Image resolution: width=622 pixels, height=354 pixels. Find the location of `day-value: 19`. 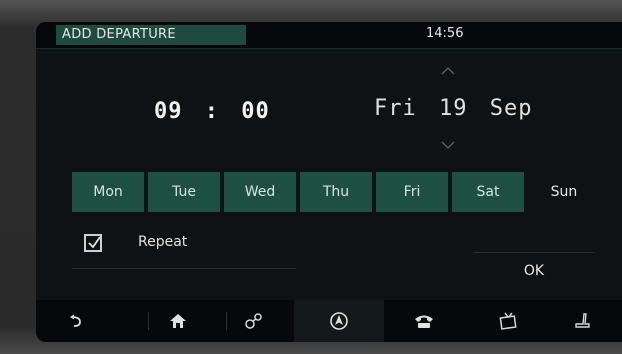

day-value: 19 is located at coordinates (453, 108).